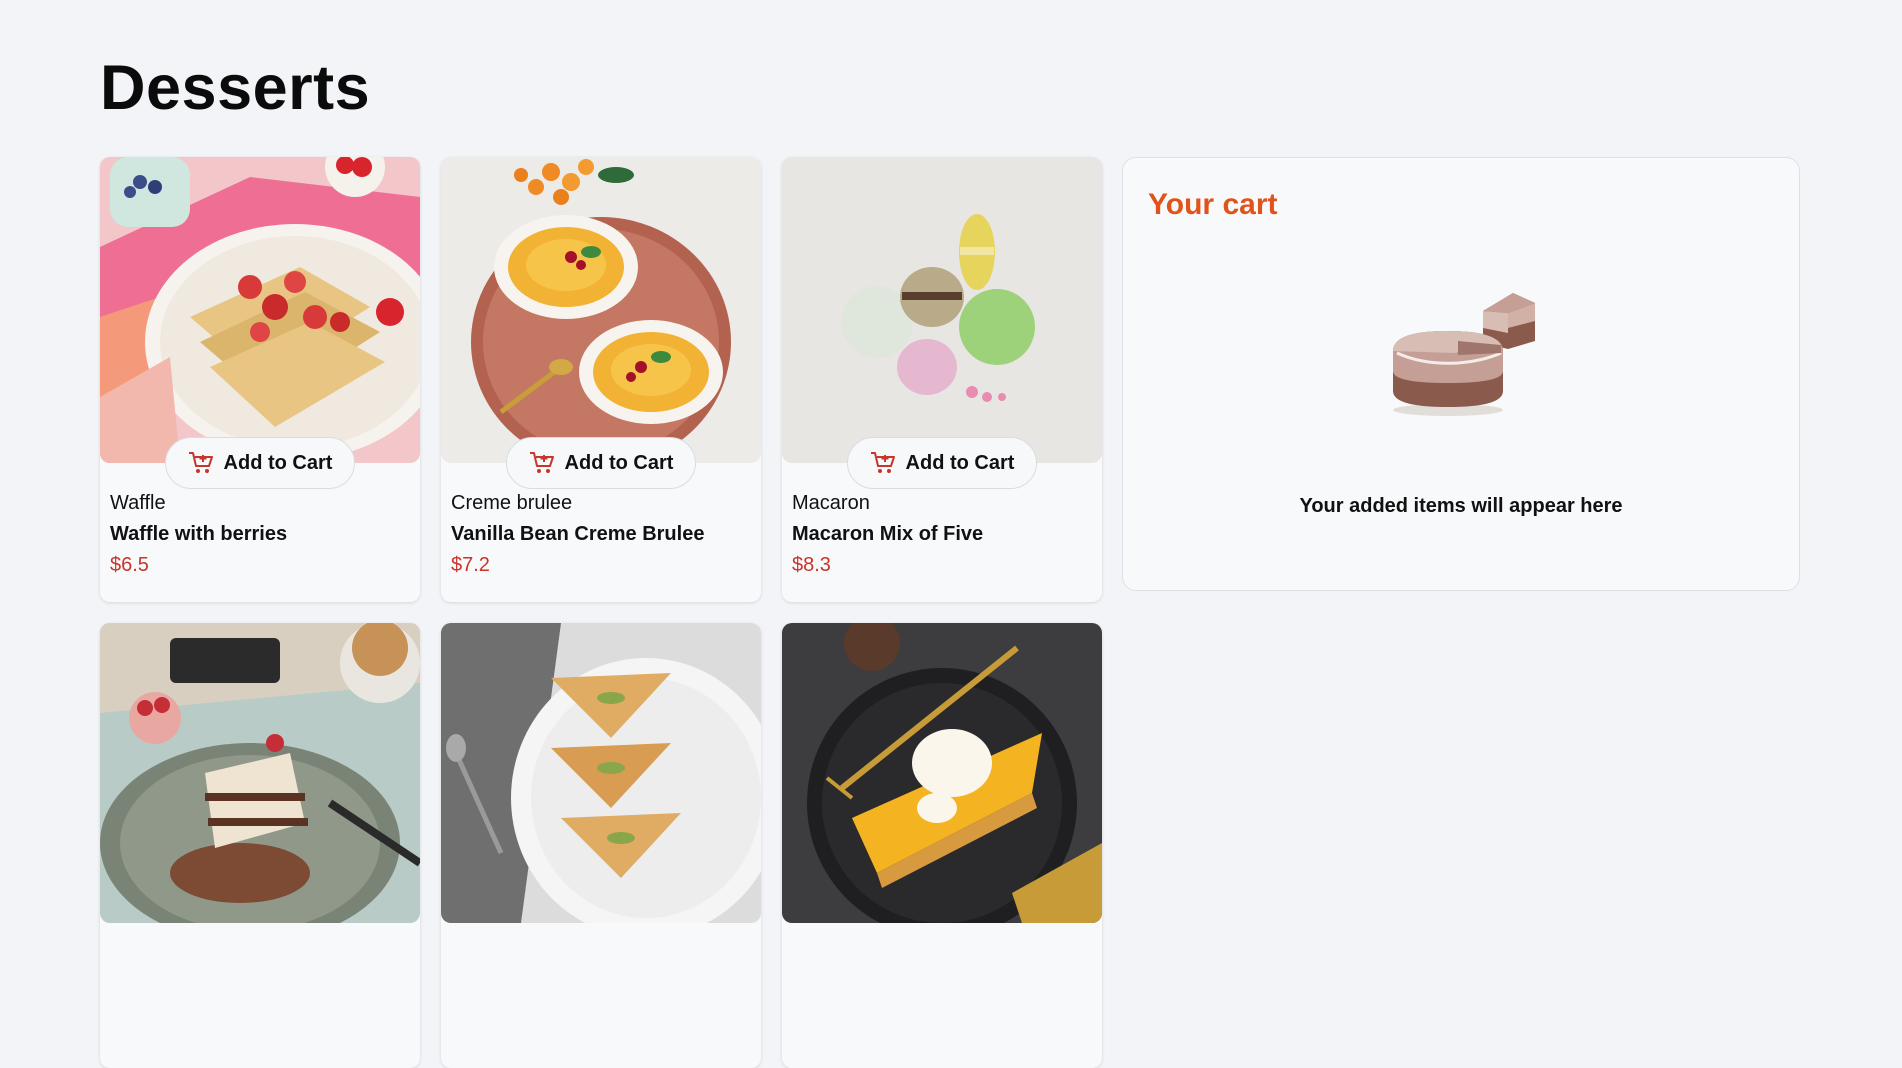 The image size is (1902, 1068). I want to click on product-info: Waffle Waffle with berries $6.5, so click(198, 534).